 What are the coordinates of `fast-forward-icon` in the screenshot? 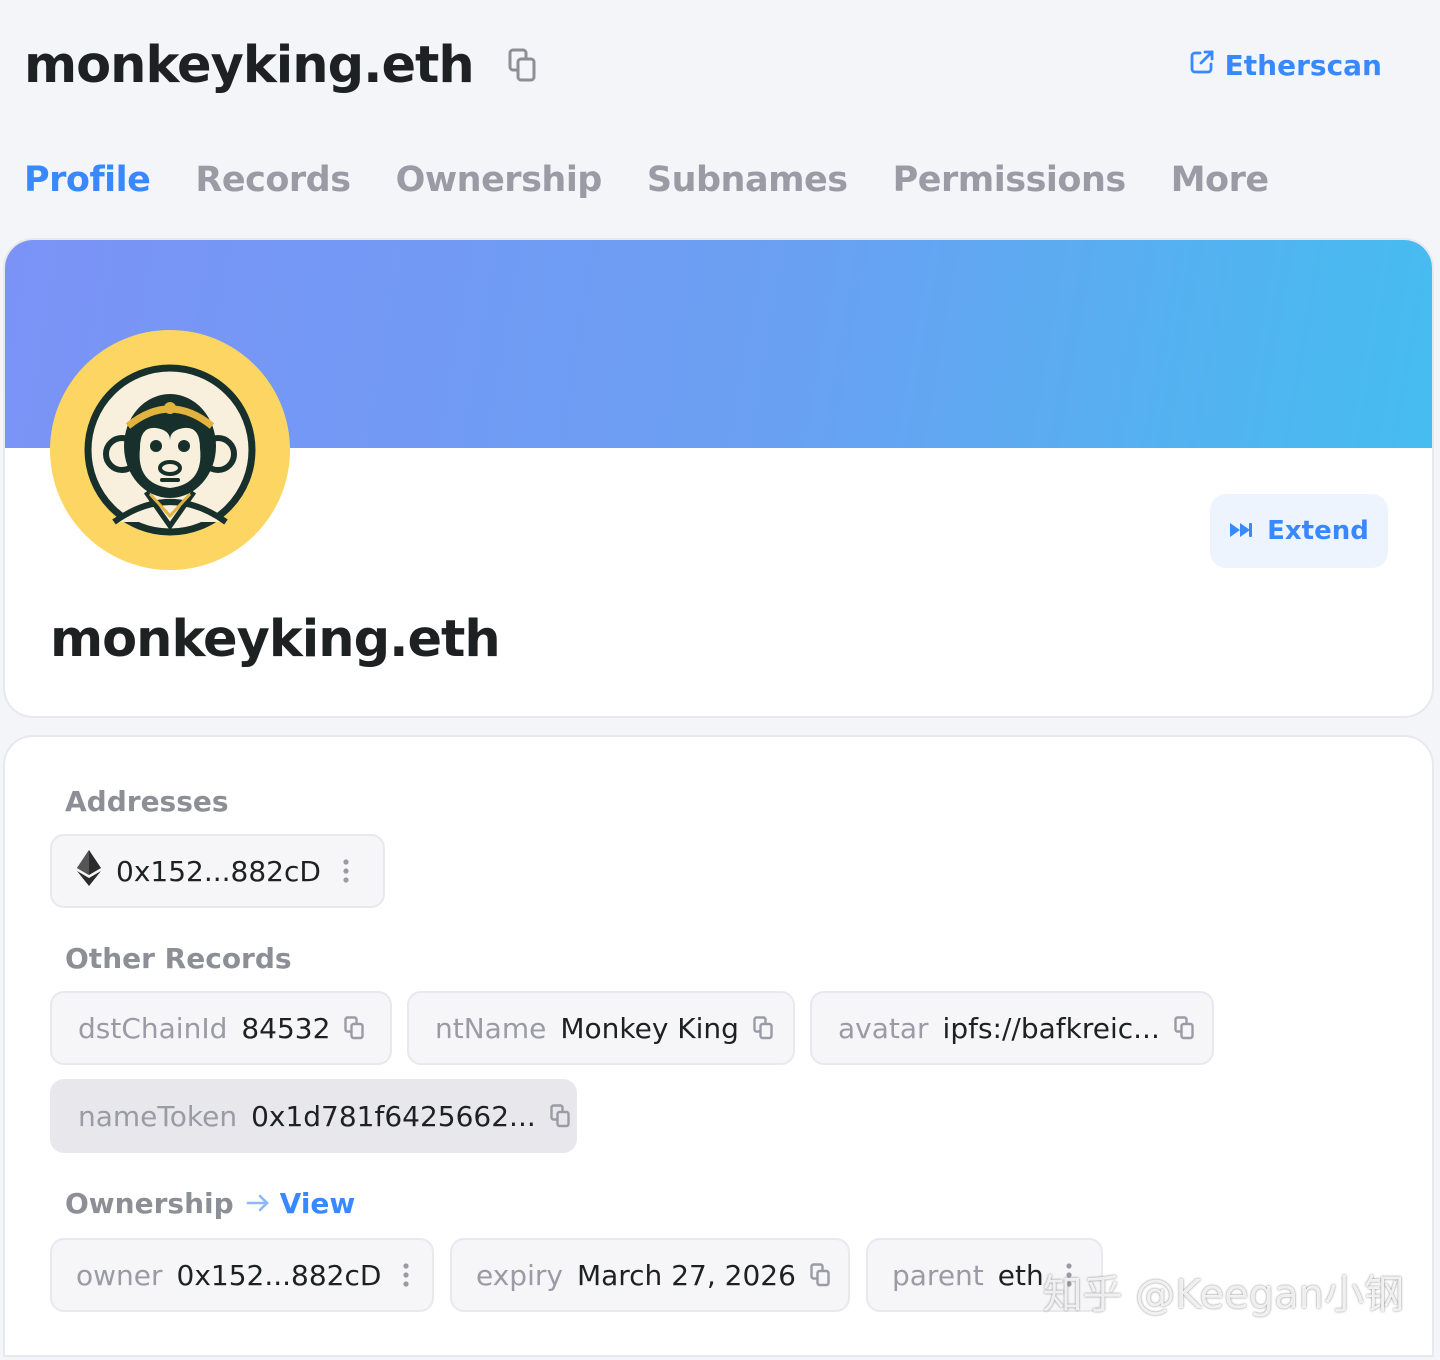 It's located at (1241, 531).